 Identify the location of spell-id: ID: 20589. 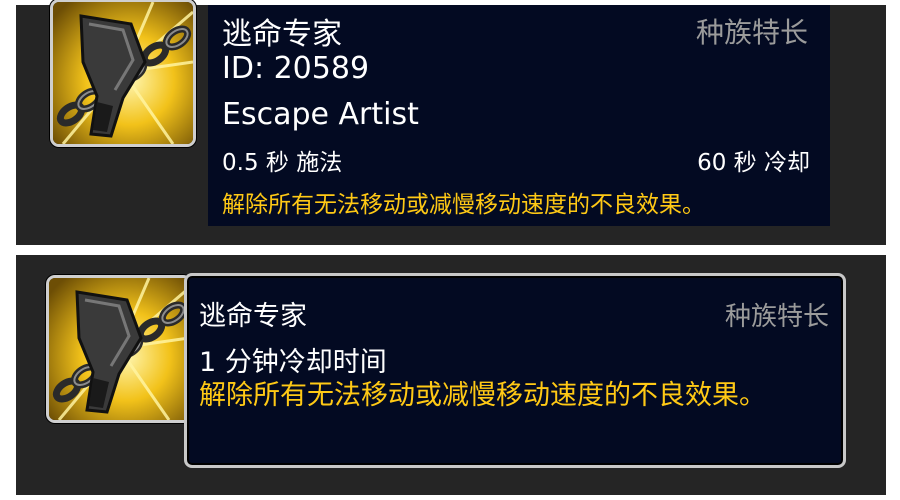
(296, 68).